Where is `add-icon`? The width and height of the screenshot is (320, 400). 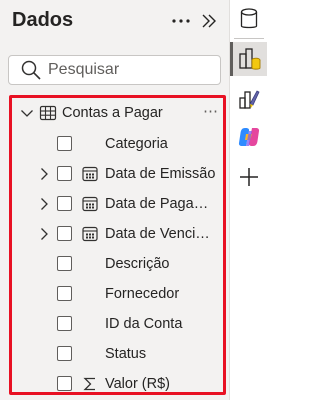 add-icon is located at coordinates (248, 177).